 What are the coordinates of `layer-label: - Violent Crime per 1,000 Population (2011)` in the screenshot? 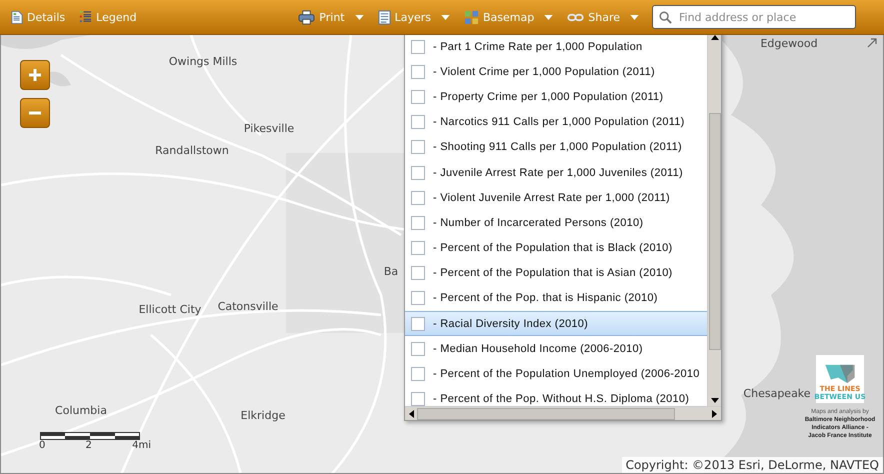 It's located at (544, 72).